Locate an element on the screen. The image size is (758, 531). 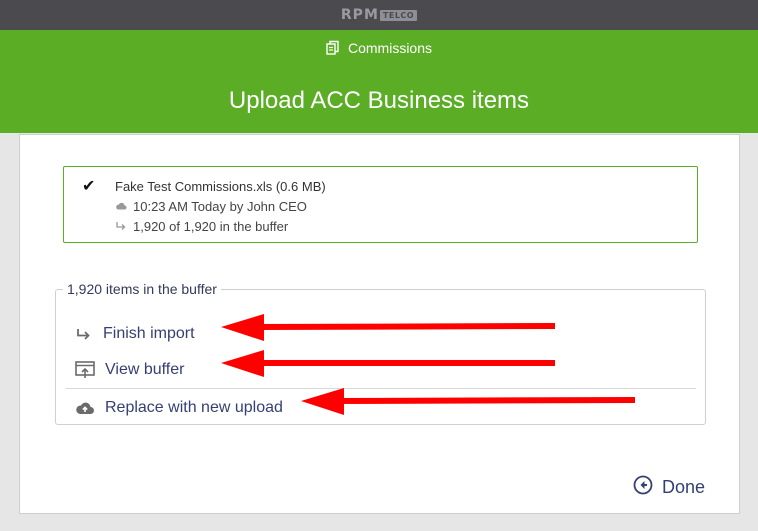
replace-upload-link: Replace with new upload is located at coordinates (179, 408).